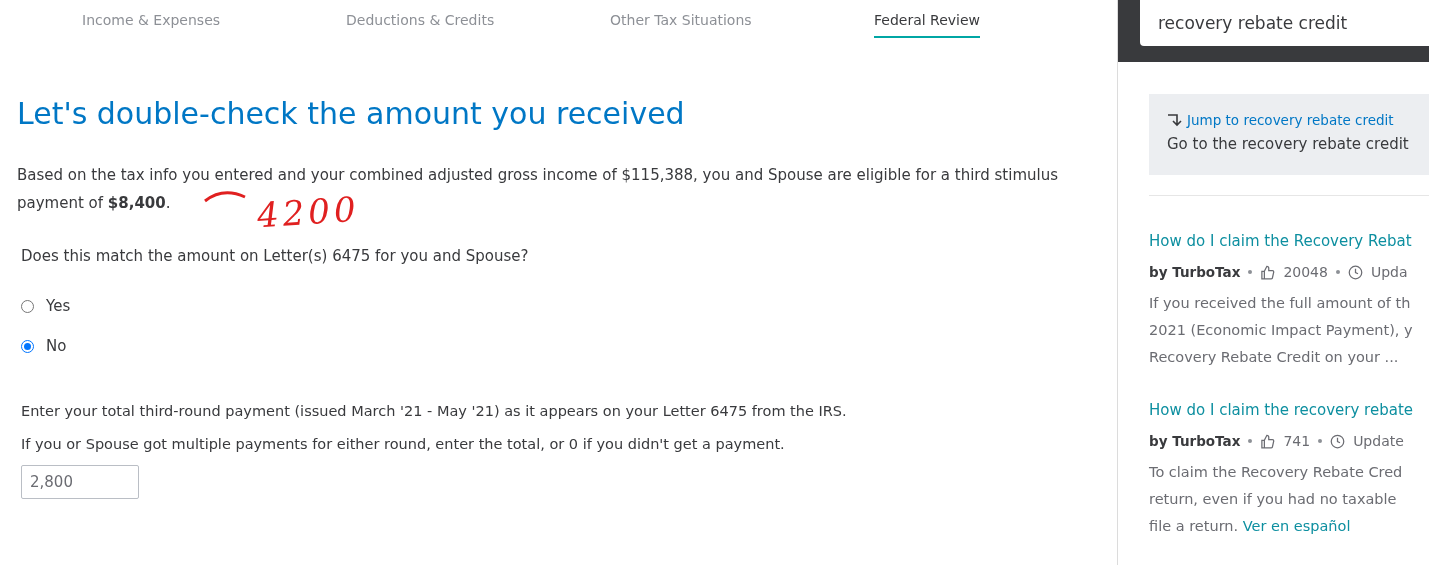 The image size is (1429, 565). I want to click on radio-option: No, so click(44, 346).